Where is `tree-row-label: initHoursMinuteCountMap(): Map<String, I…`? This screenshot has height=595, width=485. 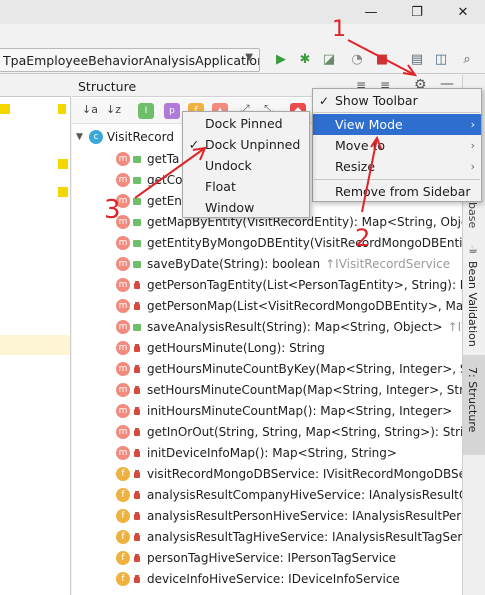
tree-row-label: initHoursMinuteCountMap(): Map<String, I… is located at coordinates (299, 411).